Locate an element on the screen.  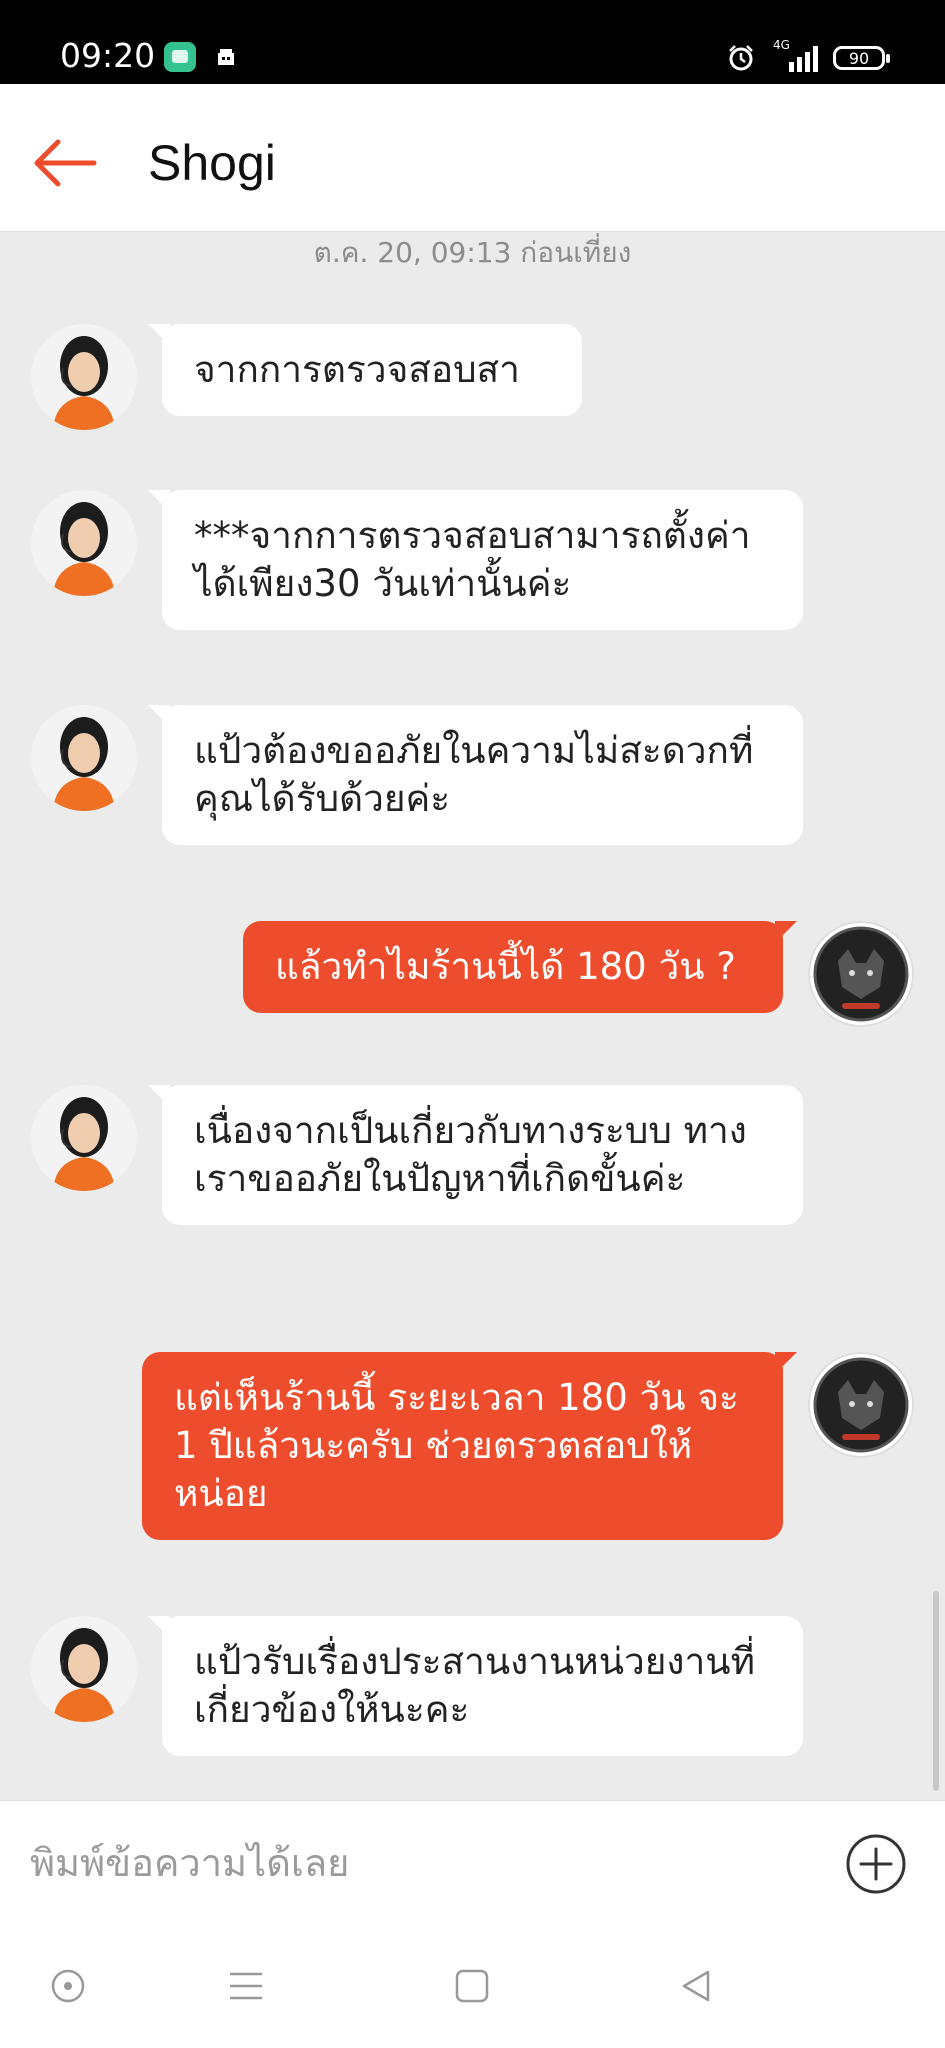
home-icon is located at coordinates (472, 1986).